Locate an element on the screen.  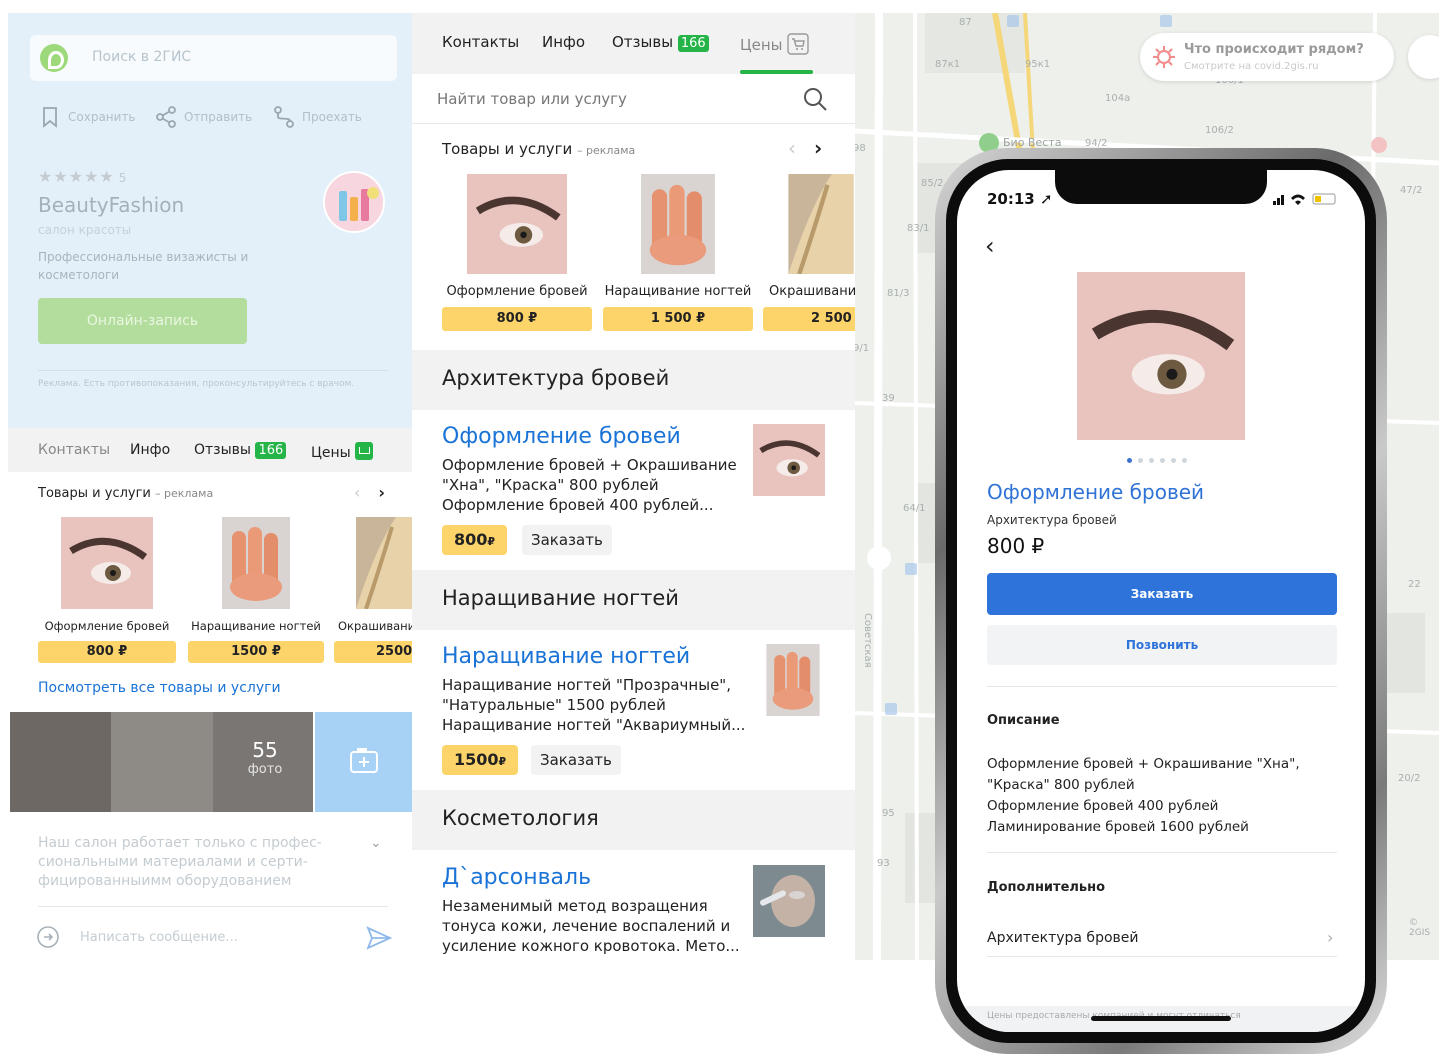
category-title: Наращивание ногтей is located at coordinates (560, 598).